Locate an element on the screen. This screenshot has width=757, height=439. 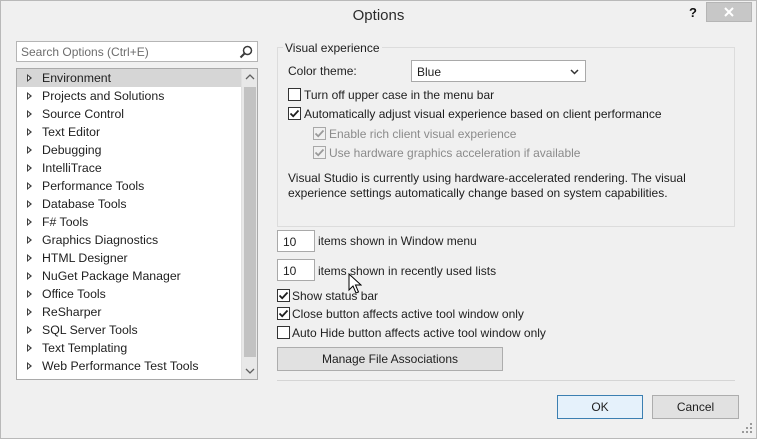
tree-item: ReSharper is located at coordinates (129, 312).